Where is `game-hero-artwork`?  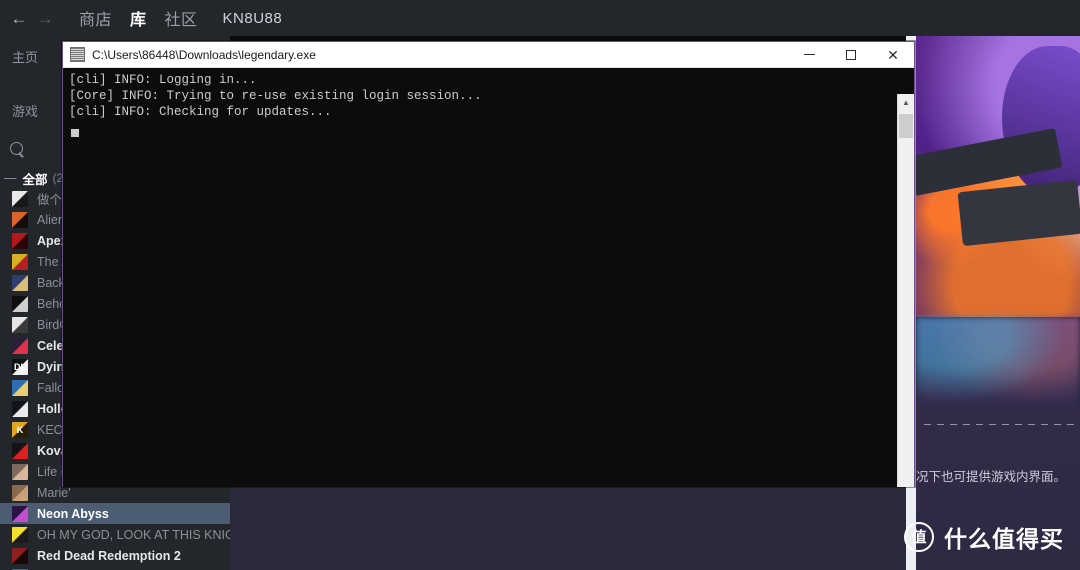
game-hero-artwork is located at coordinates (998, 176).